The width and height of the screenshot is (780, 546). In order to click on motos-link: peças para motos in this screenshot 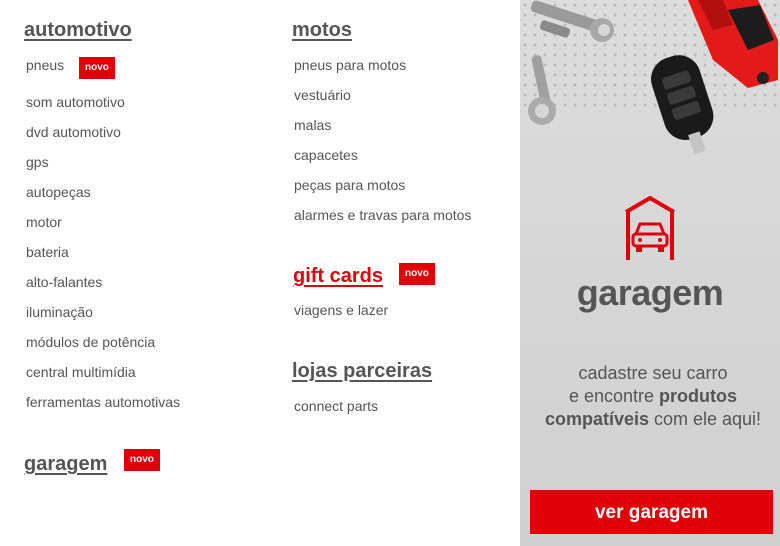, I will do `click(349, 185)`.